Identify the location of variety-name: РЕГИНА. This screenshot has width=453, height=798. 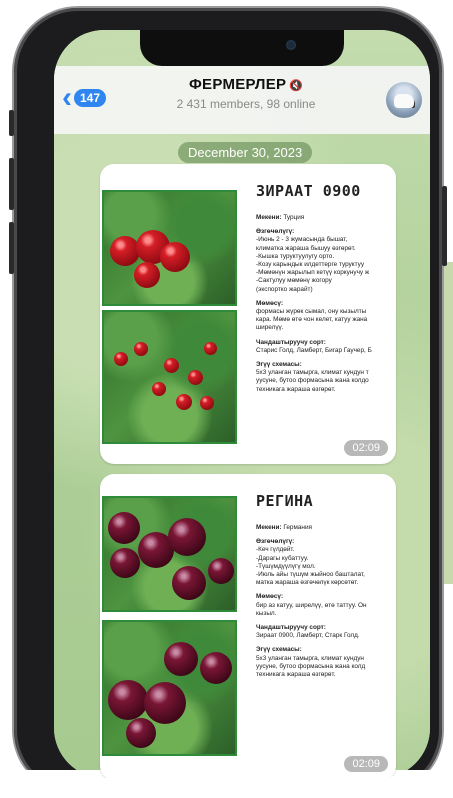
(285, 501).